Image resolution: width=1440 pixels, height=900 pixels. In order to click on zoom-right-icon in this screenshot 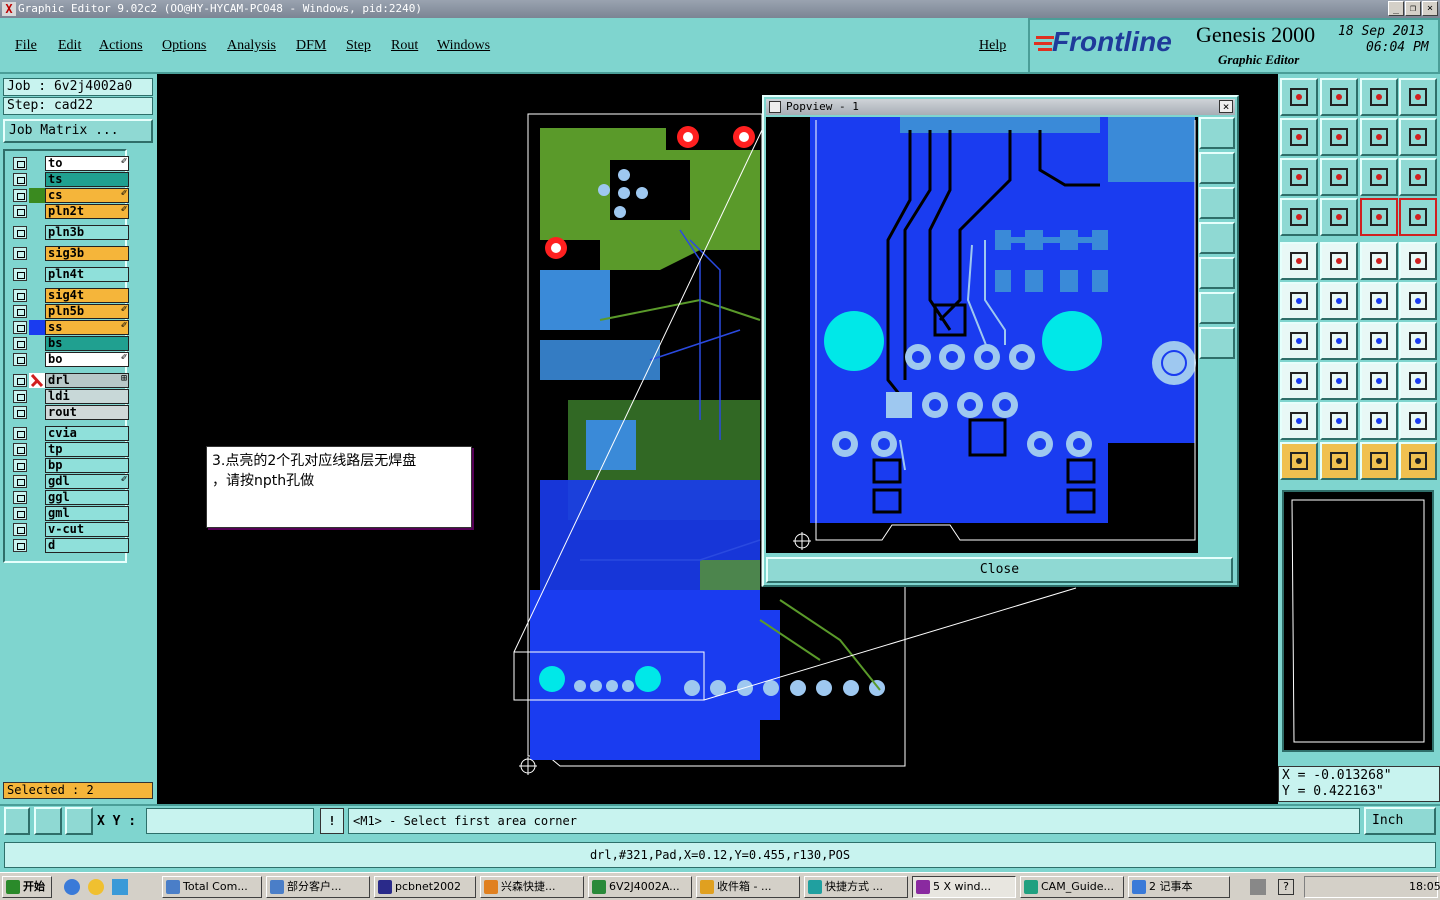, I will do `click(1339, 137)`.